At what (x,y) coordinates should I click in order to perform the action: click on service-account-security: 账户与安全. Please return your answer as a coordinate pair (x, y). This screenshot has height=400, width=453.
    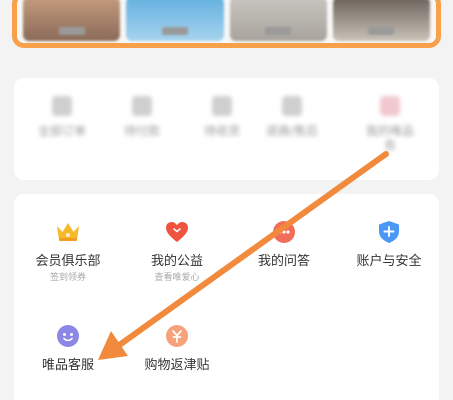
    Looking at the image, I should click on (389, 244).